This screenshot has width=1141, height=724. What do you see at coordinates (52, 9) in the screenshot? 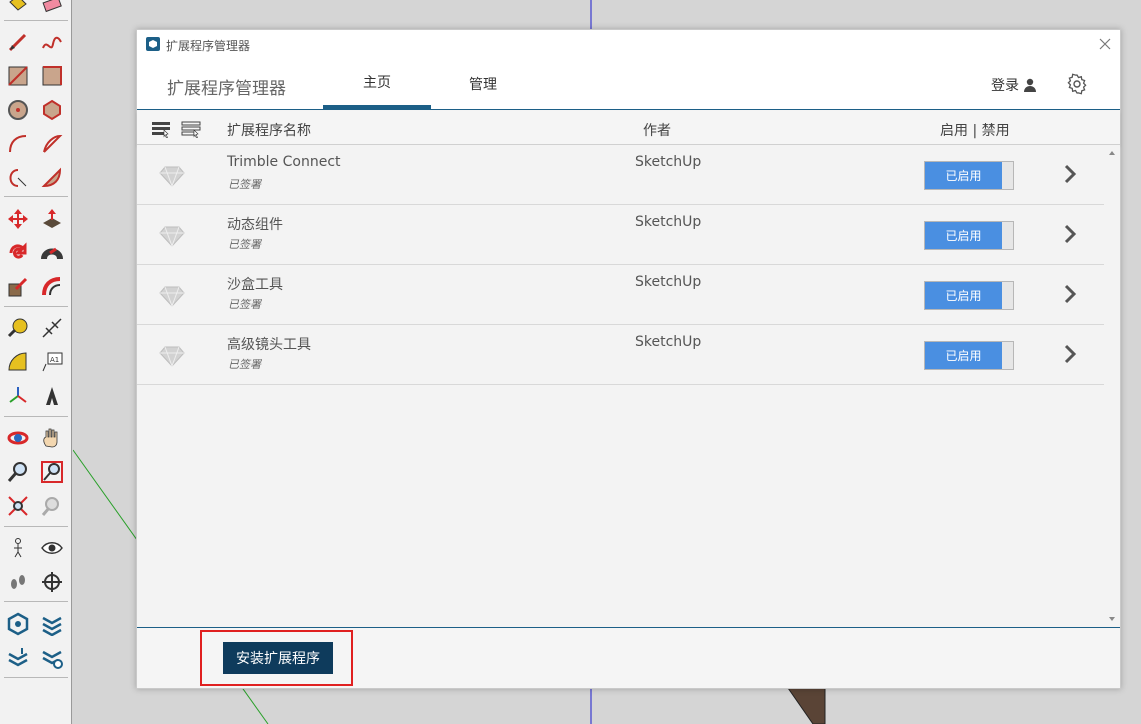
I see `eraser-icon` at bounding box center [52, 9].